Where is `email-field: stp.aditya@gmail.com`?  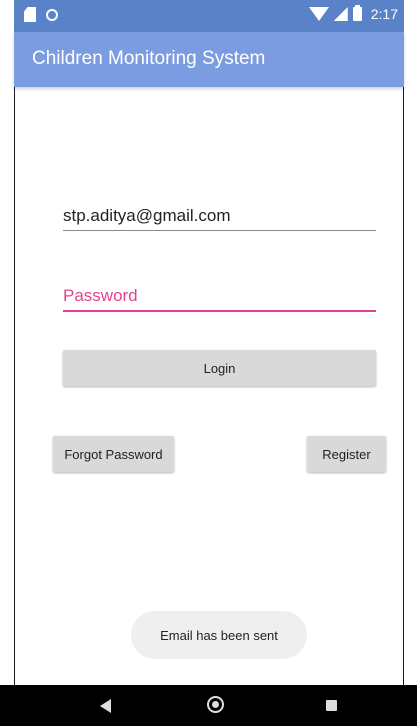
email-field: stp.aditya@gmail.com is located at coordinates (219, 218).